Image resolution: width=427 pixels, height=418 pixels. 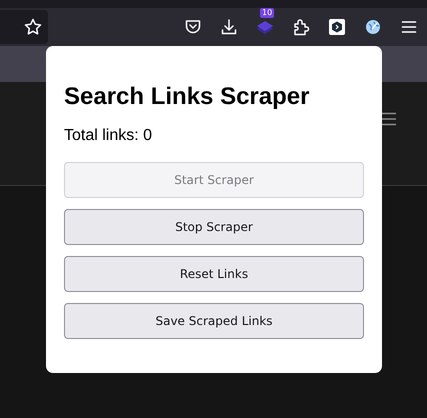 What do you see at coordinates (267, 13) in the screenshot?
I see `notification-badge: 10` at bounding box center [267, 13].